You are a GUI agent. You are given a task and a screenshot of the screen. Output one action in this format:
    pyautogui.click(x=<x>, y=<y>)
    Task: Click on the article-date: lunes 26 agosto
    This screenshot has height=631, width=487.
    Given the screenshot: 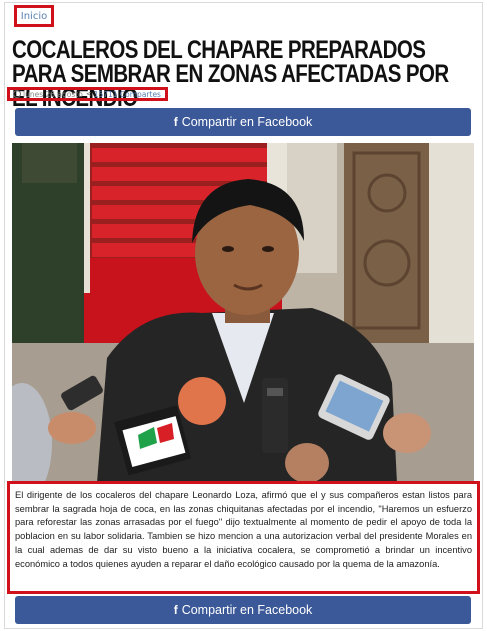 What is the action you would take?
    pyautogui.click(x=53, y=94)
    